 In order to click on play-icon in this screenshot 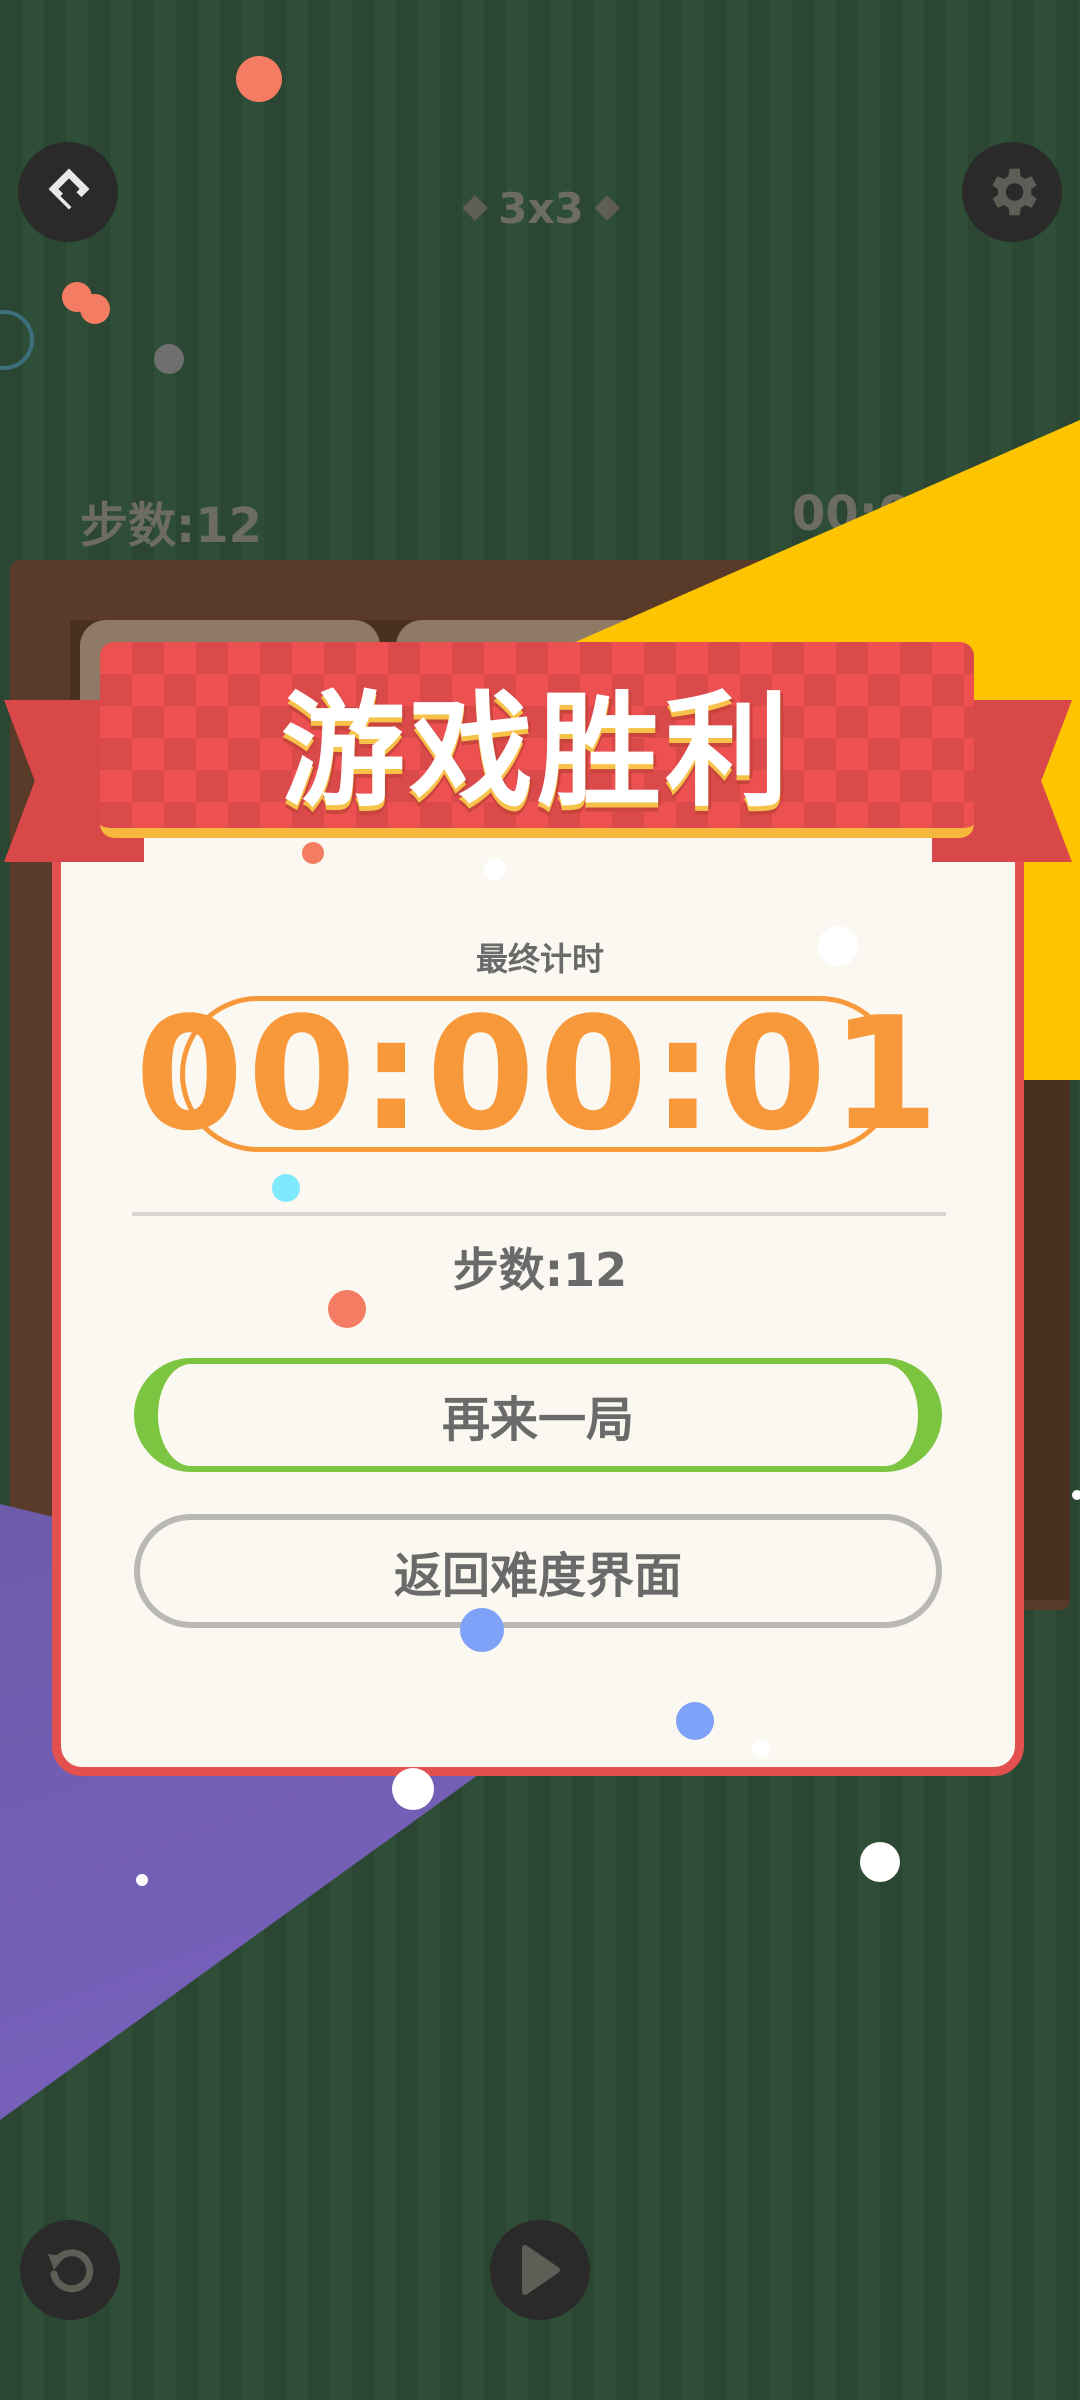, I will do `click(541, 2270)`.